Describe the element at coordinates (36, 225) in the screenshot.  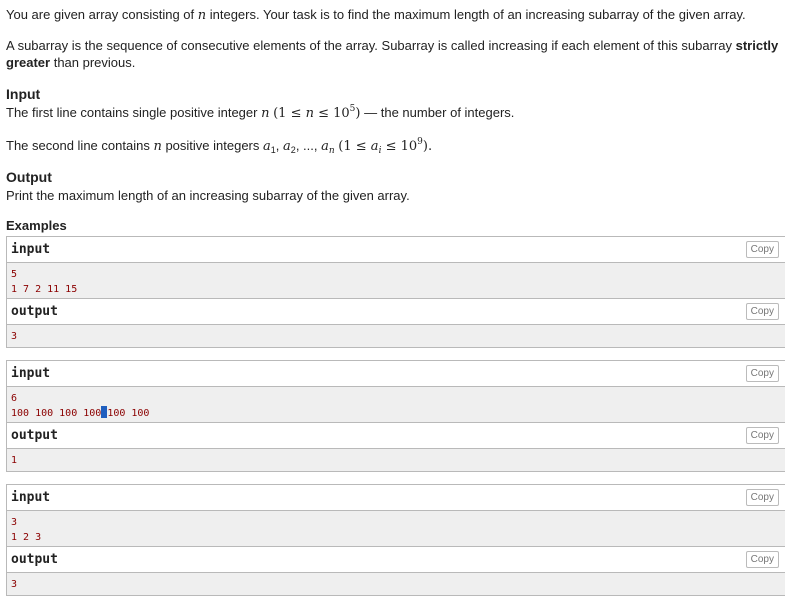
I see `examples-heading: Examples` at that location.